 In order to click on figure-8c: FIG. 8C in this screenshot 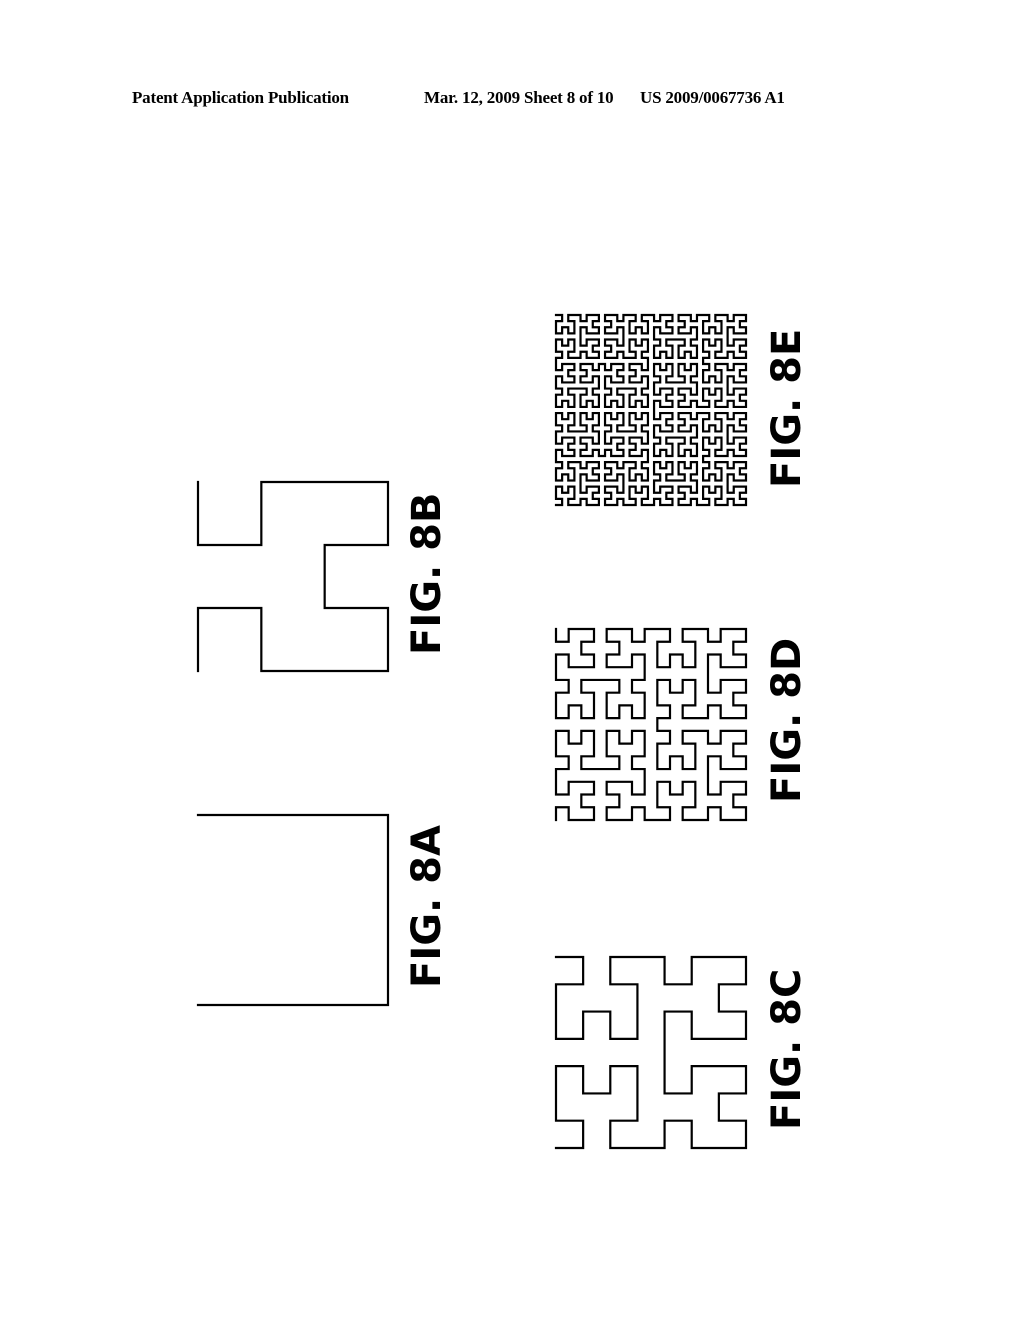, I will do `click(682, 1052)`.